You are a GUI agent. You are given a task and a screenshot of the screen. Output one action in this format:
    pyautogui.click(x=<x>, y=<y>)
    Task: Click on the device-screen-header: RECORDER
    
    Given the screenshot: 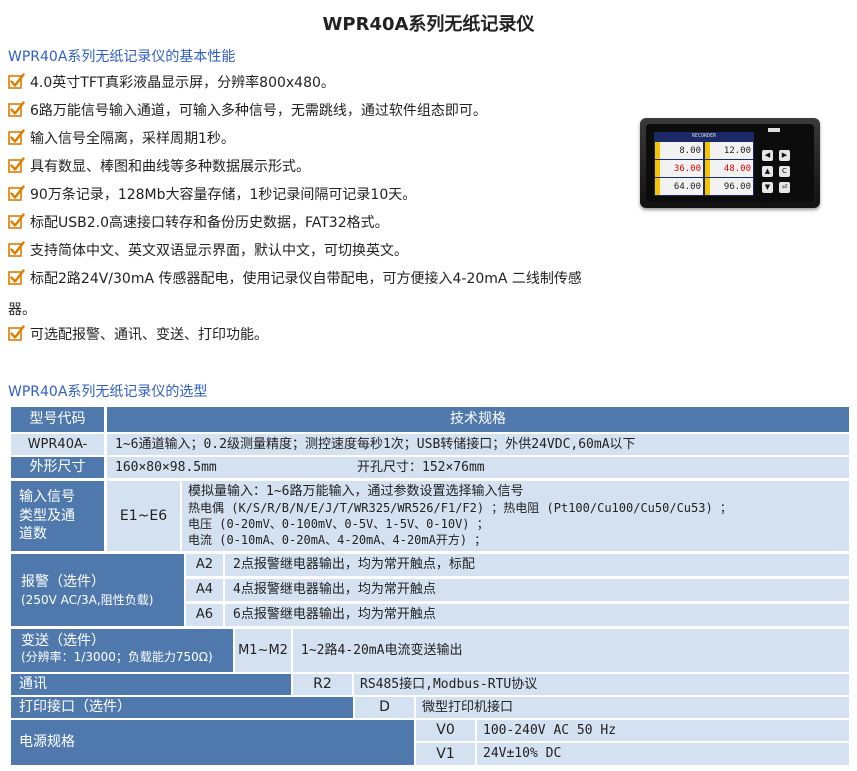 What is the action you would take?
    pyautogui.click(x=704, y=136)
    